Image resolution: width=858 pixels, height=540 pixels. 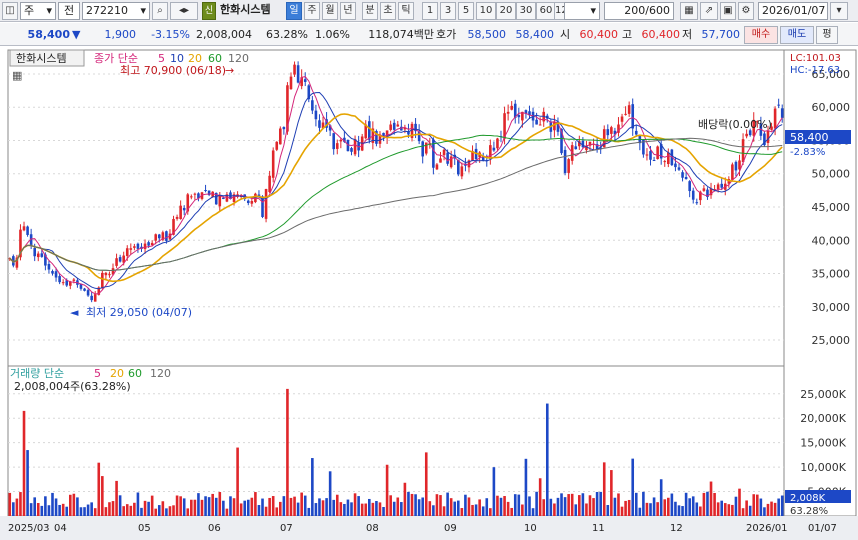 I want to click on stock-code-value: 272210, so click(x=107, y=10).